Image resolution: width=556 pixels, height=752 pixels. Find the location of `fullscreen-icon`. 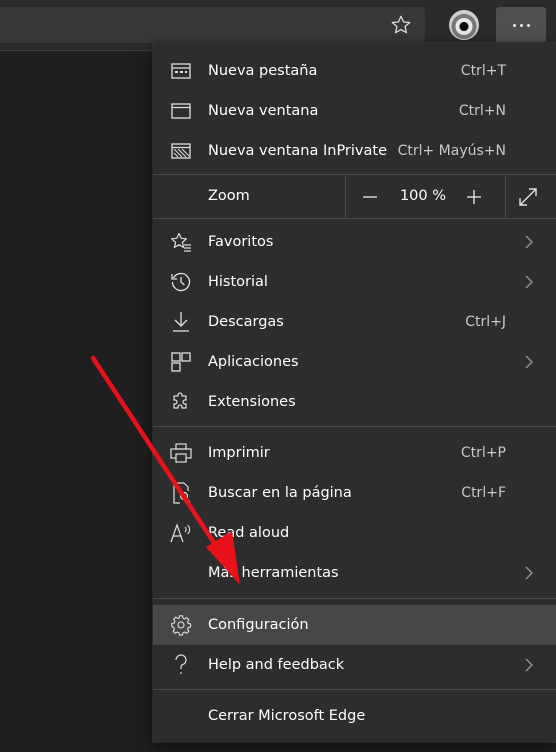

fullscreen-icon is located at coordinates (528, 197).